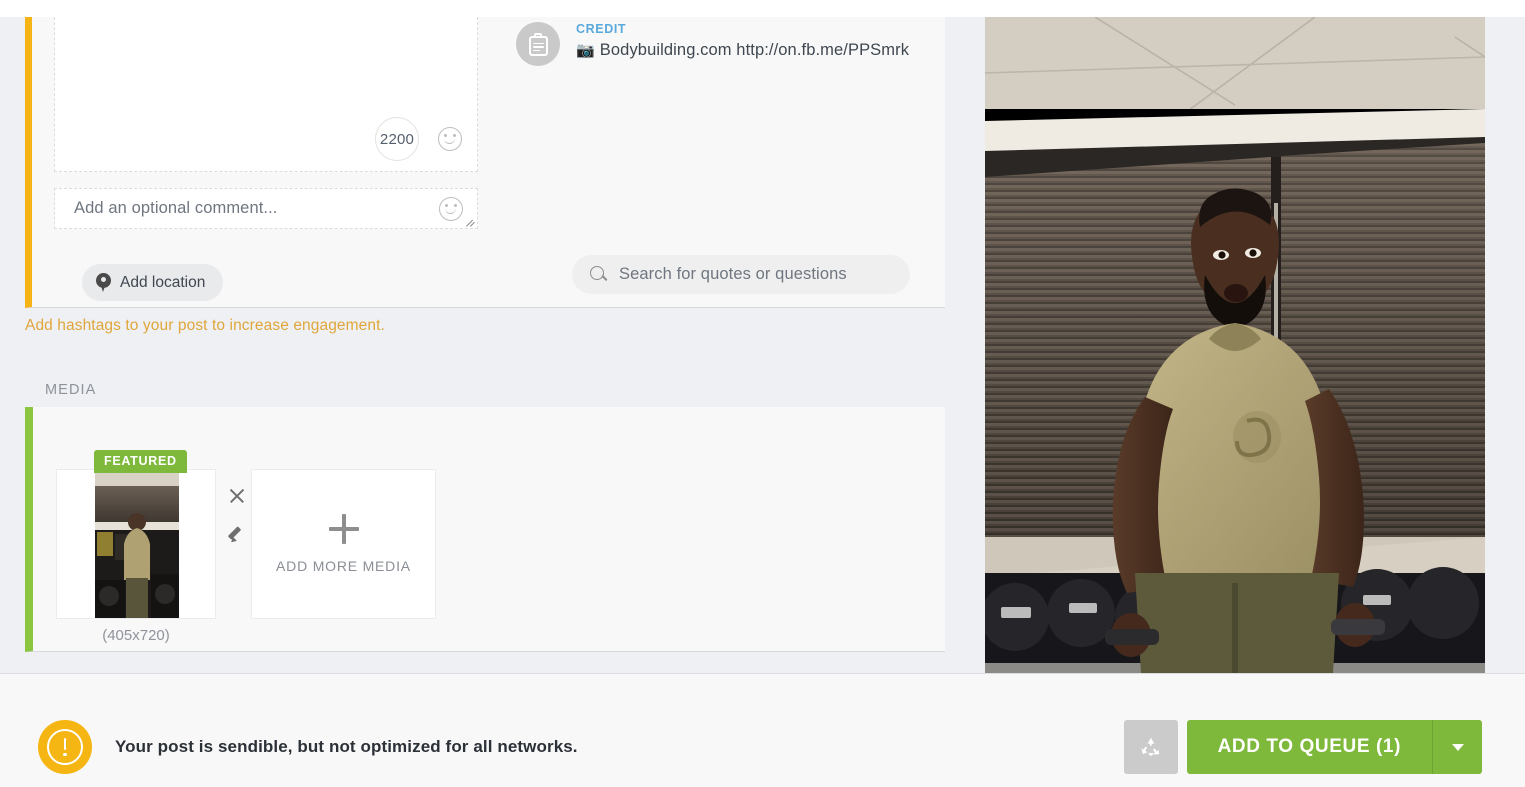  I want to click on add-to-queue-button: ADD TO QUEUE (1), so click(1309, 747).